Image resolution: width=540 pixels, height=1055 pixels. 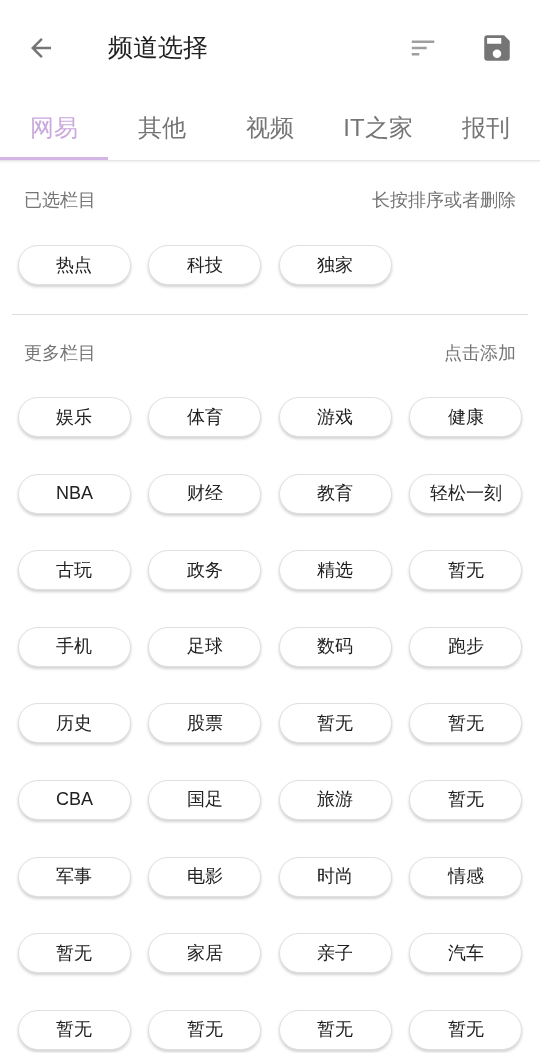 What do you see at coordinates (74, 493) in the screenshot?
I see `channel-chip: NBA` at bounding box center [74, 493].